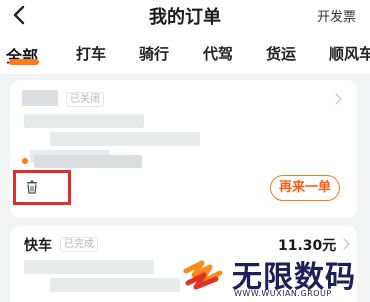 This screenshot has height=302, width=370. What do you see at coordinates (25, 161) in the screenshot?
I see `destination-dot-icon` at bounding box center [25, 161].